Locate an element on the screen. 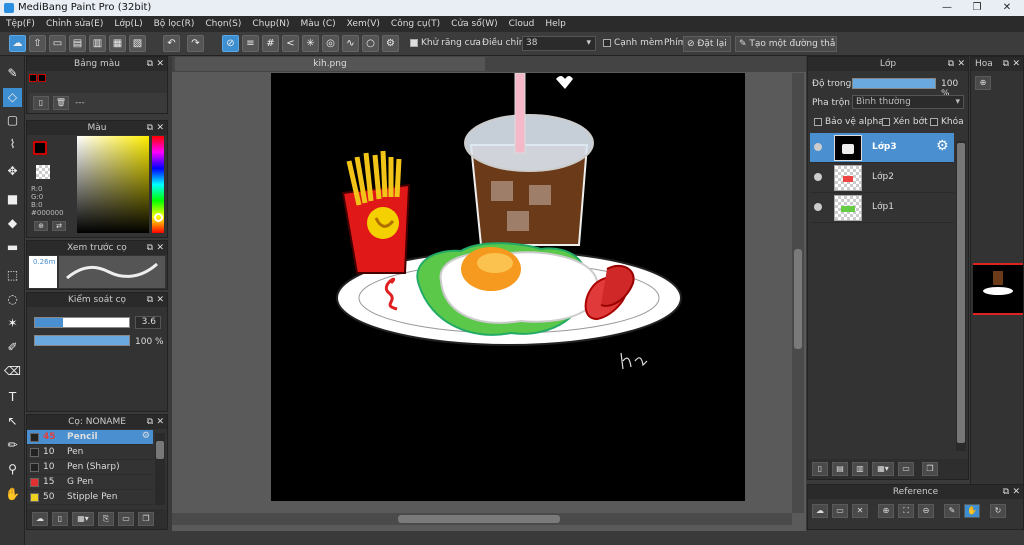 Image resolution: width=1024 pixels, height=545 pixels. eyedropper-icon: ✎ is located at coordinates (952, 511).